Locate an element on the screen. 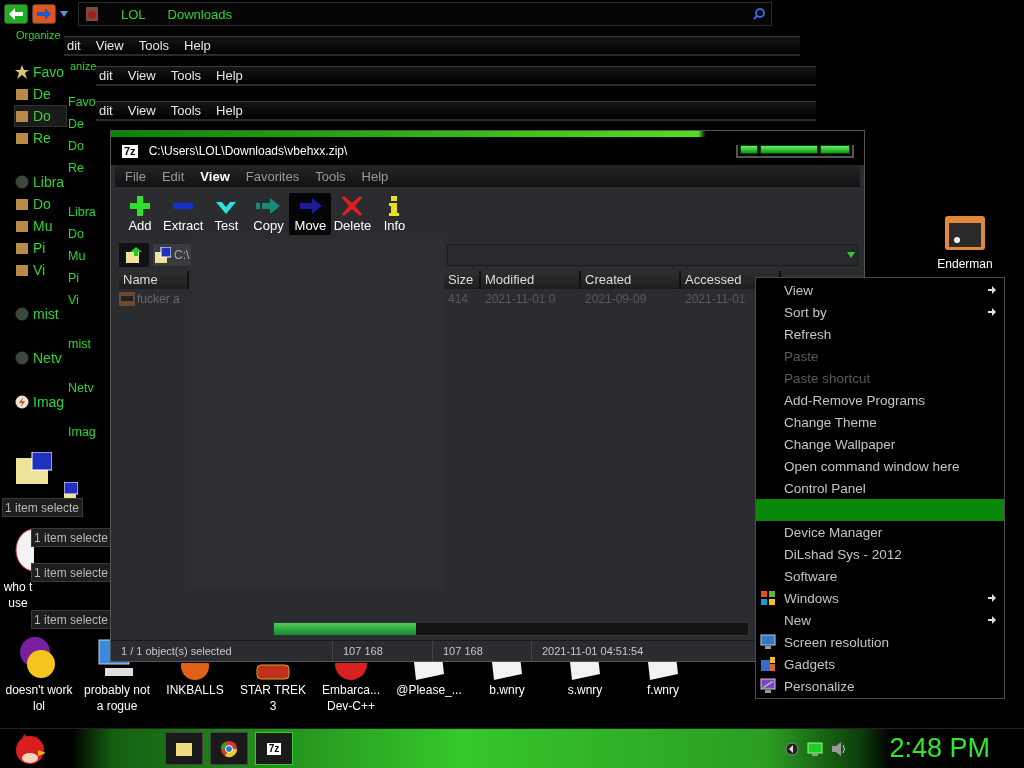 This screenshot has width=1024, height=768. icon-label: f.wnry is located at coordinates (663, 690).